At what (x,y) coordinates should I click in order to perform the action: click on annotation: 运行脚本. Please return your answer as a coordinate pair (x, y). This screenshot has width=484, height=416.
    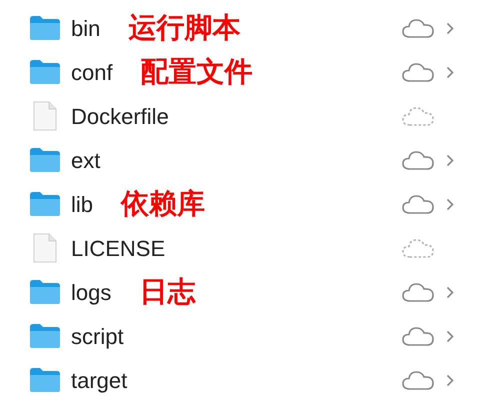
    Looking at the image, I should click on (184, 28).